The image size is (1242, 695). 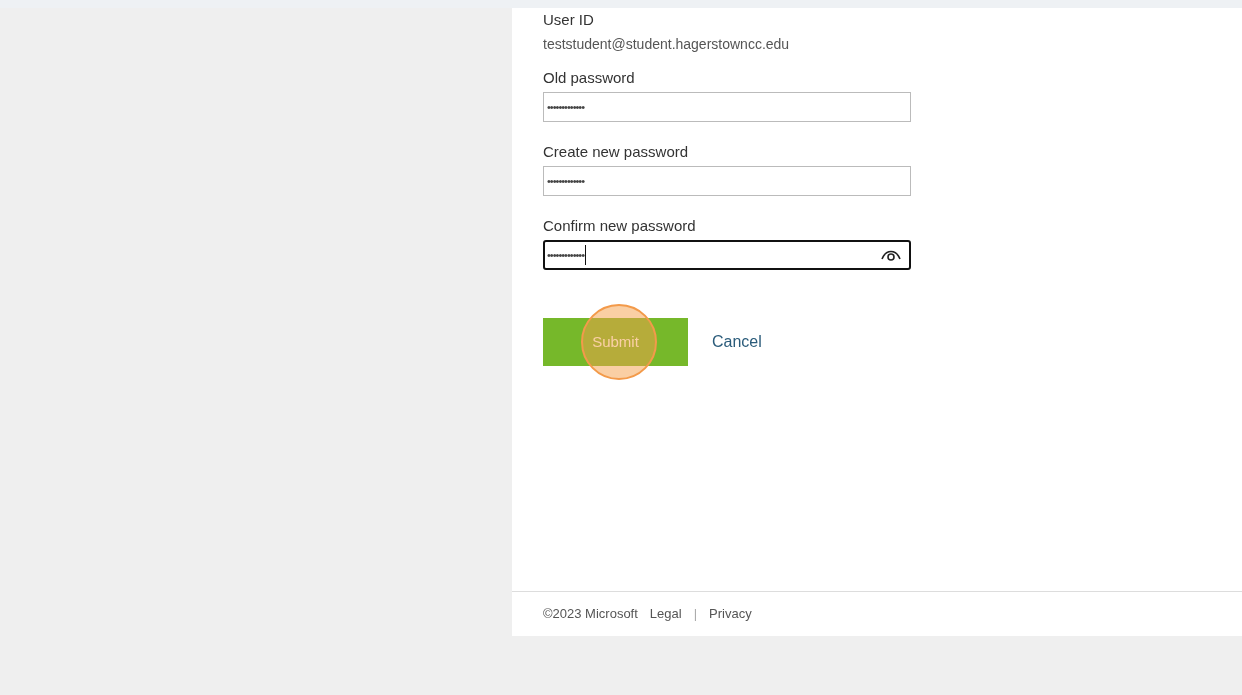 I want to click on copyright-text: ©2023 Microsoft, so click(x=590, y=614).